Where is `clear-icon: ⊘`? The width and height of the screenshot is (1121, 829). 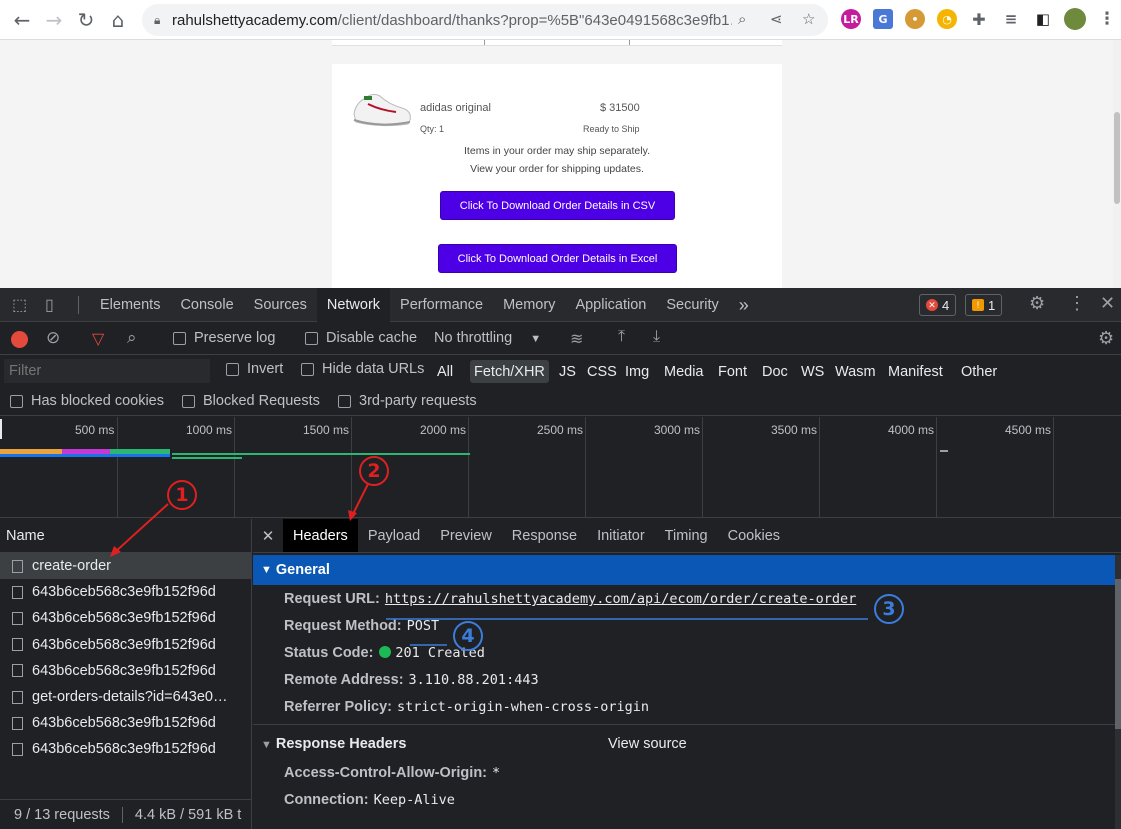
clear-icon: ⊘ is located at coordinates (53, 338).